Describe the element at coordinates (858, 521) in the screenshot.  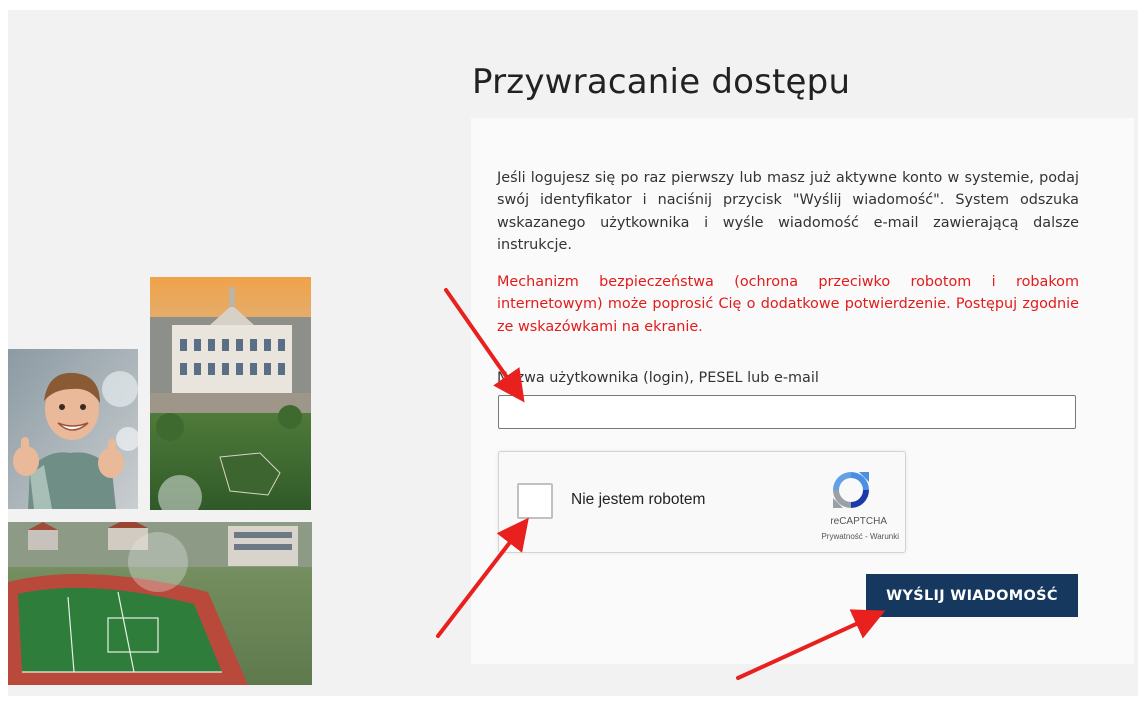
I see `recaptcha-brand: reCAPTCHA` at that location.